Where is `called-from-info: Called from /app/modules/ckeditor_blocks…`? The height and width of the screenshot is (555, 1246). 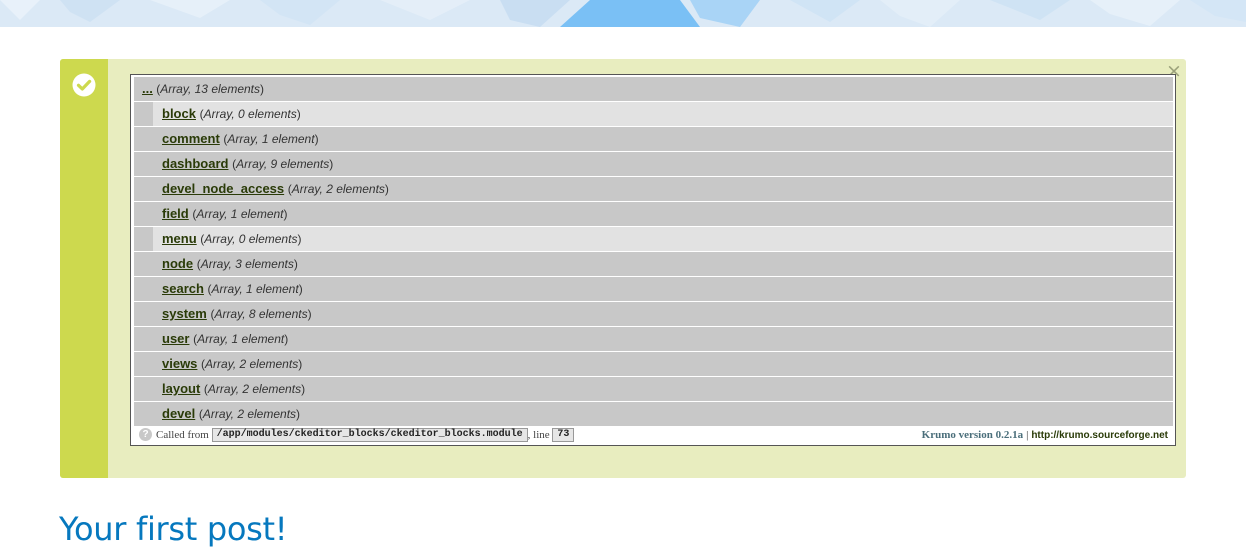 called-from-info: Called from /app/modules/ckeditor_blocks… is located at coordinates (365, 435).